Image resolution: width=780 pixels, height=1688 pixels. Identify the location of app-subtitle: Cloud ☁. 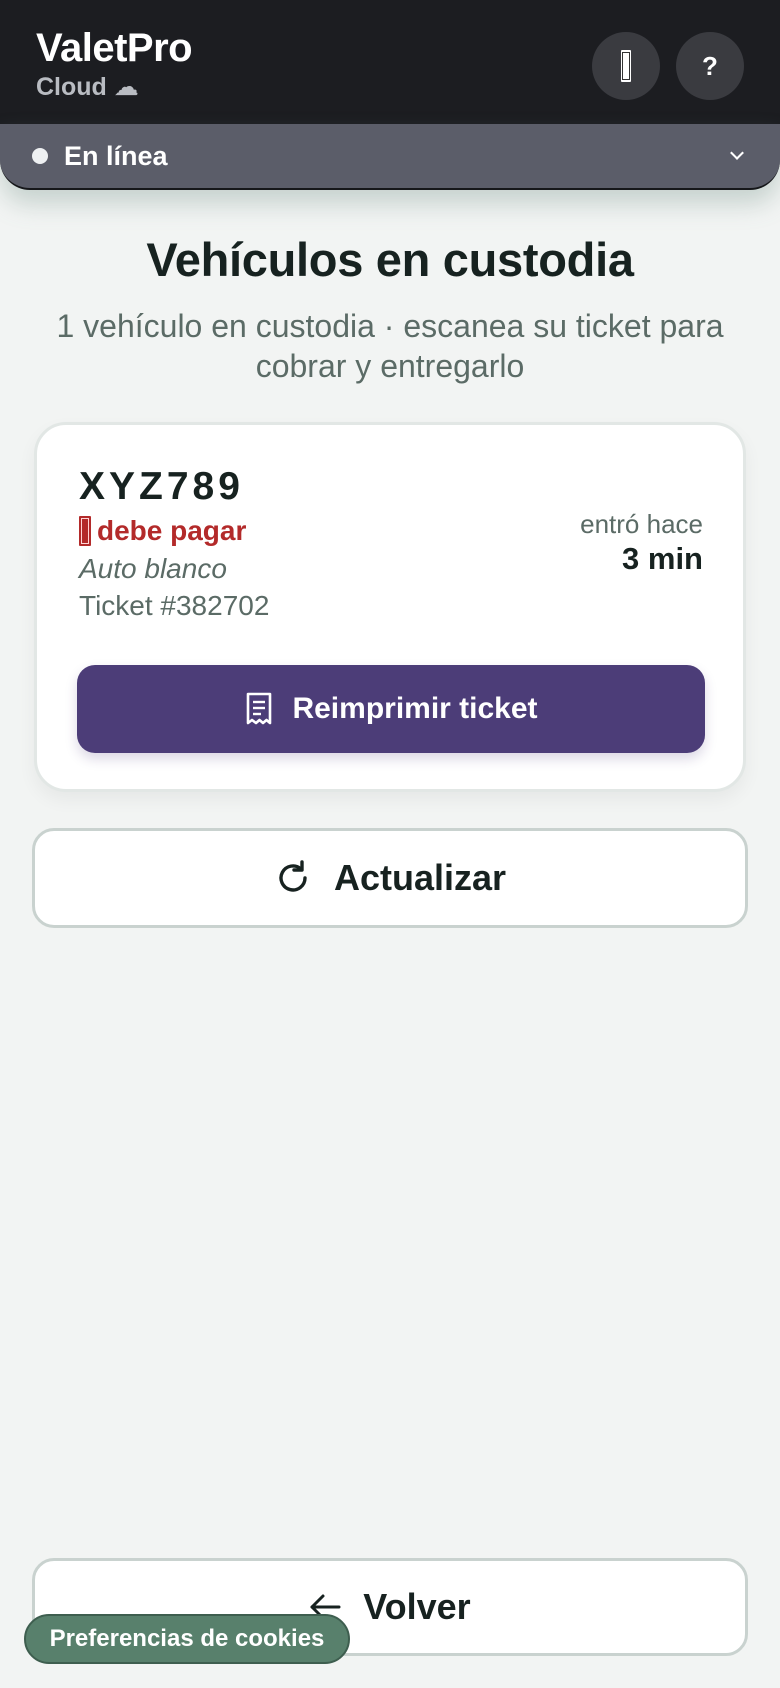
(87, 87).